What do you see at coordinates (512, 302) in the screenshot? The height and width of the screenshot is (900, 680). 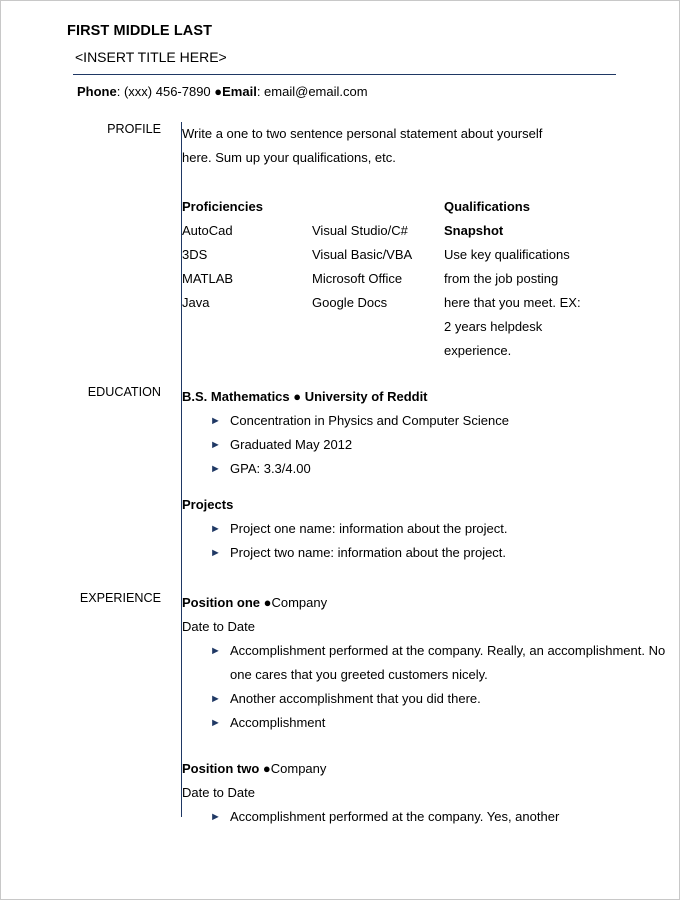 I see `qualifications-text-line: here that you meet. EX:` at bounding box center [512, 302].